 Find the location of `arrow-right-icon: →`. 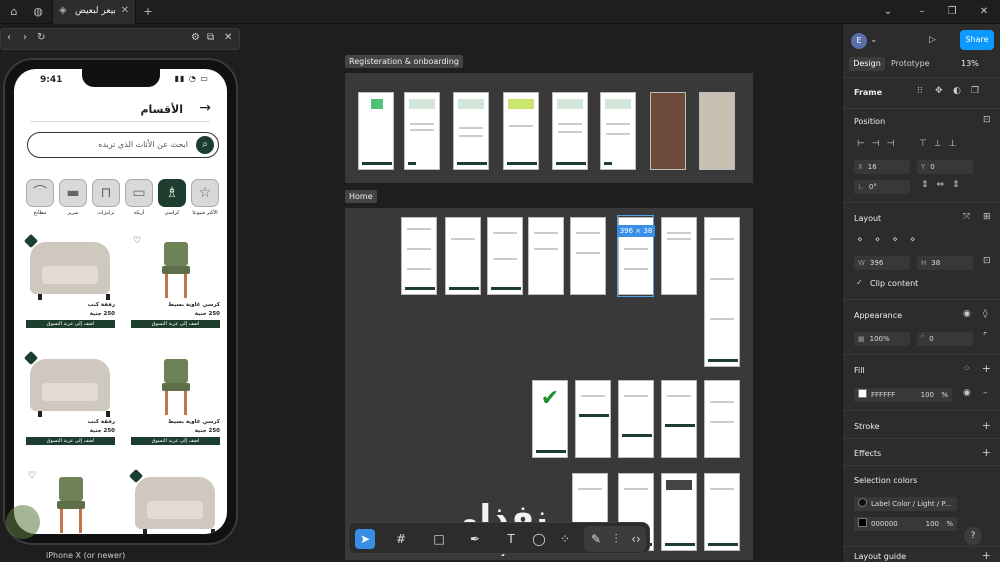

arrow-right-icon: → is located at coordinates (205, 108).